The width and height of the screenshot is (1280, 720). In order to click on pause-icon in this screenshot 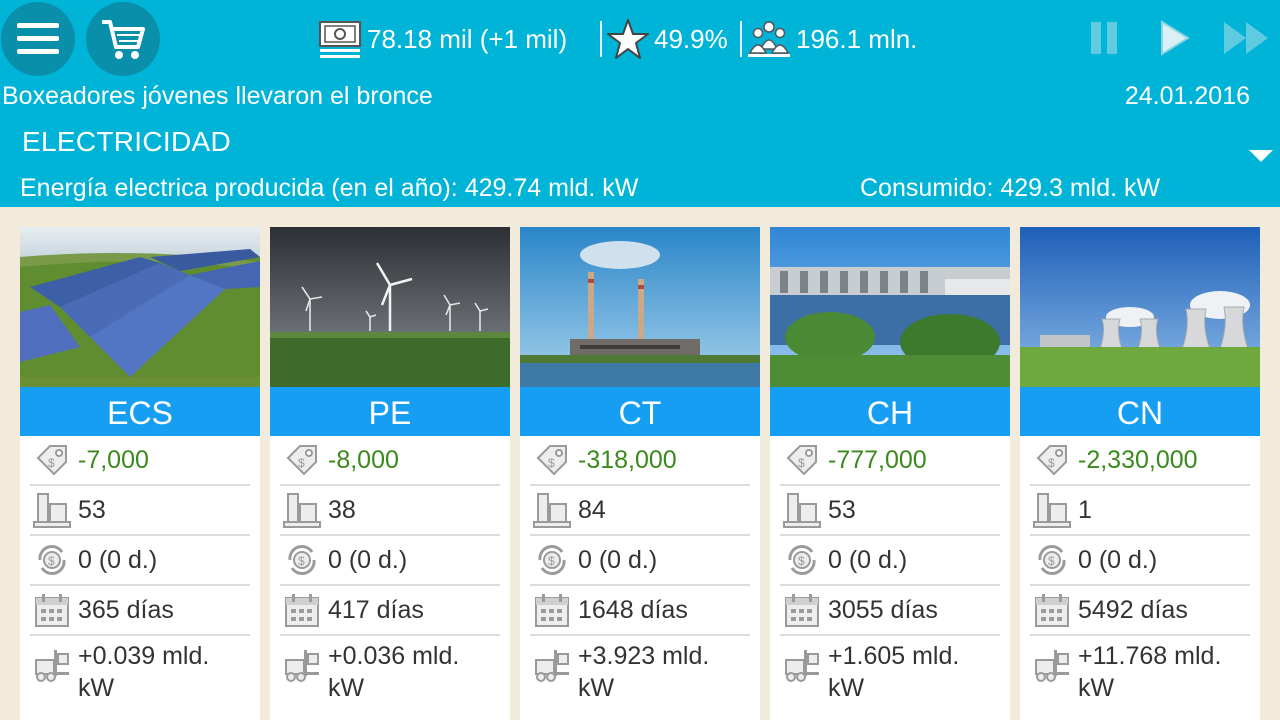, I will do `click(1105, 38)`.